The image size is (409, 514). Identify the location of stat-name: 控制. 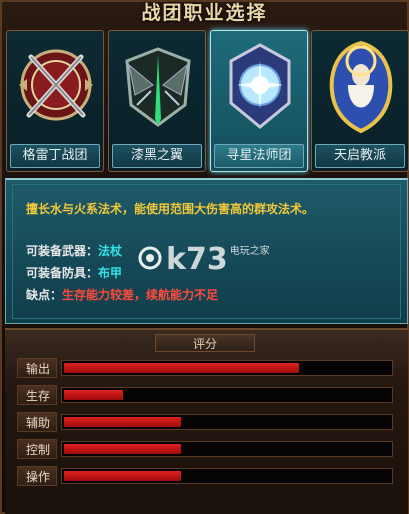
(37, 449).